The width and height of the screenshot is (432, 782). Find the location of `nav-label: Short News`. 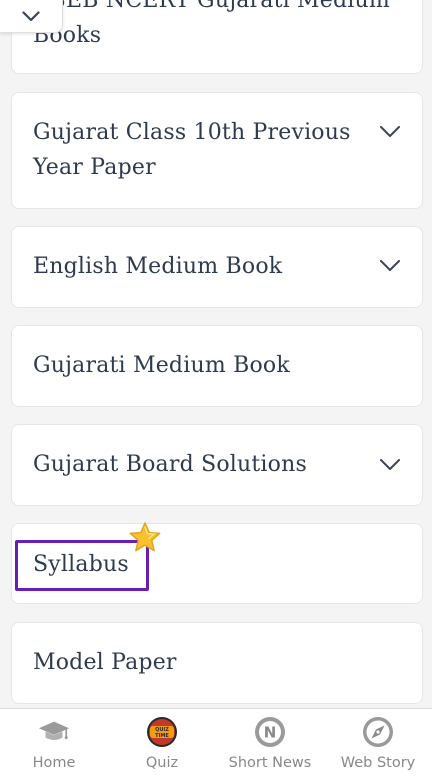

nav-label: Short News is located at coordinates (270, 763).